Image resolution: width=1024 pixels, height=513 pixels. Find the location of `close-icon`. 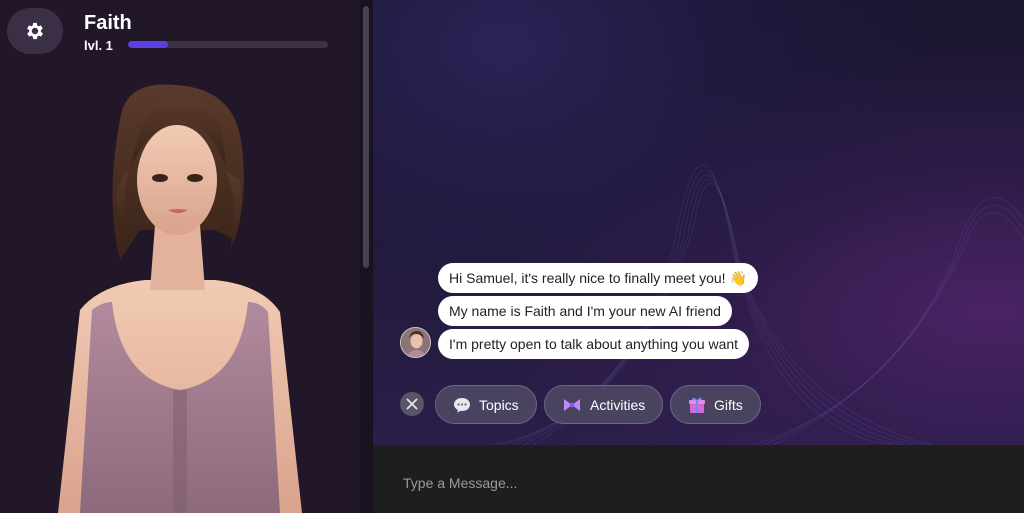

close-icon is located at coordinates (412, 404).